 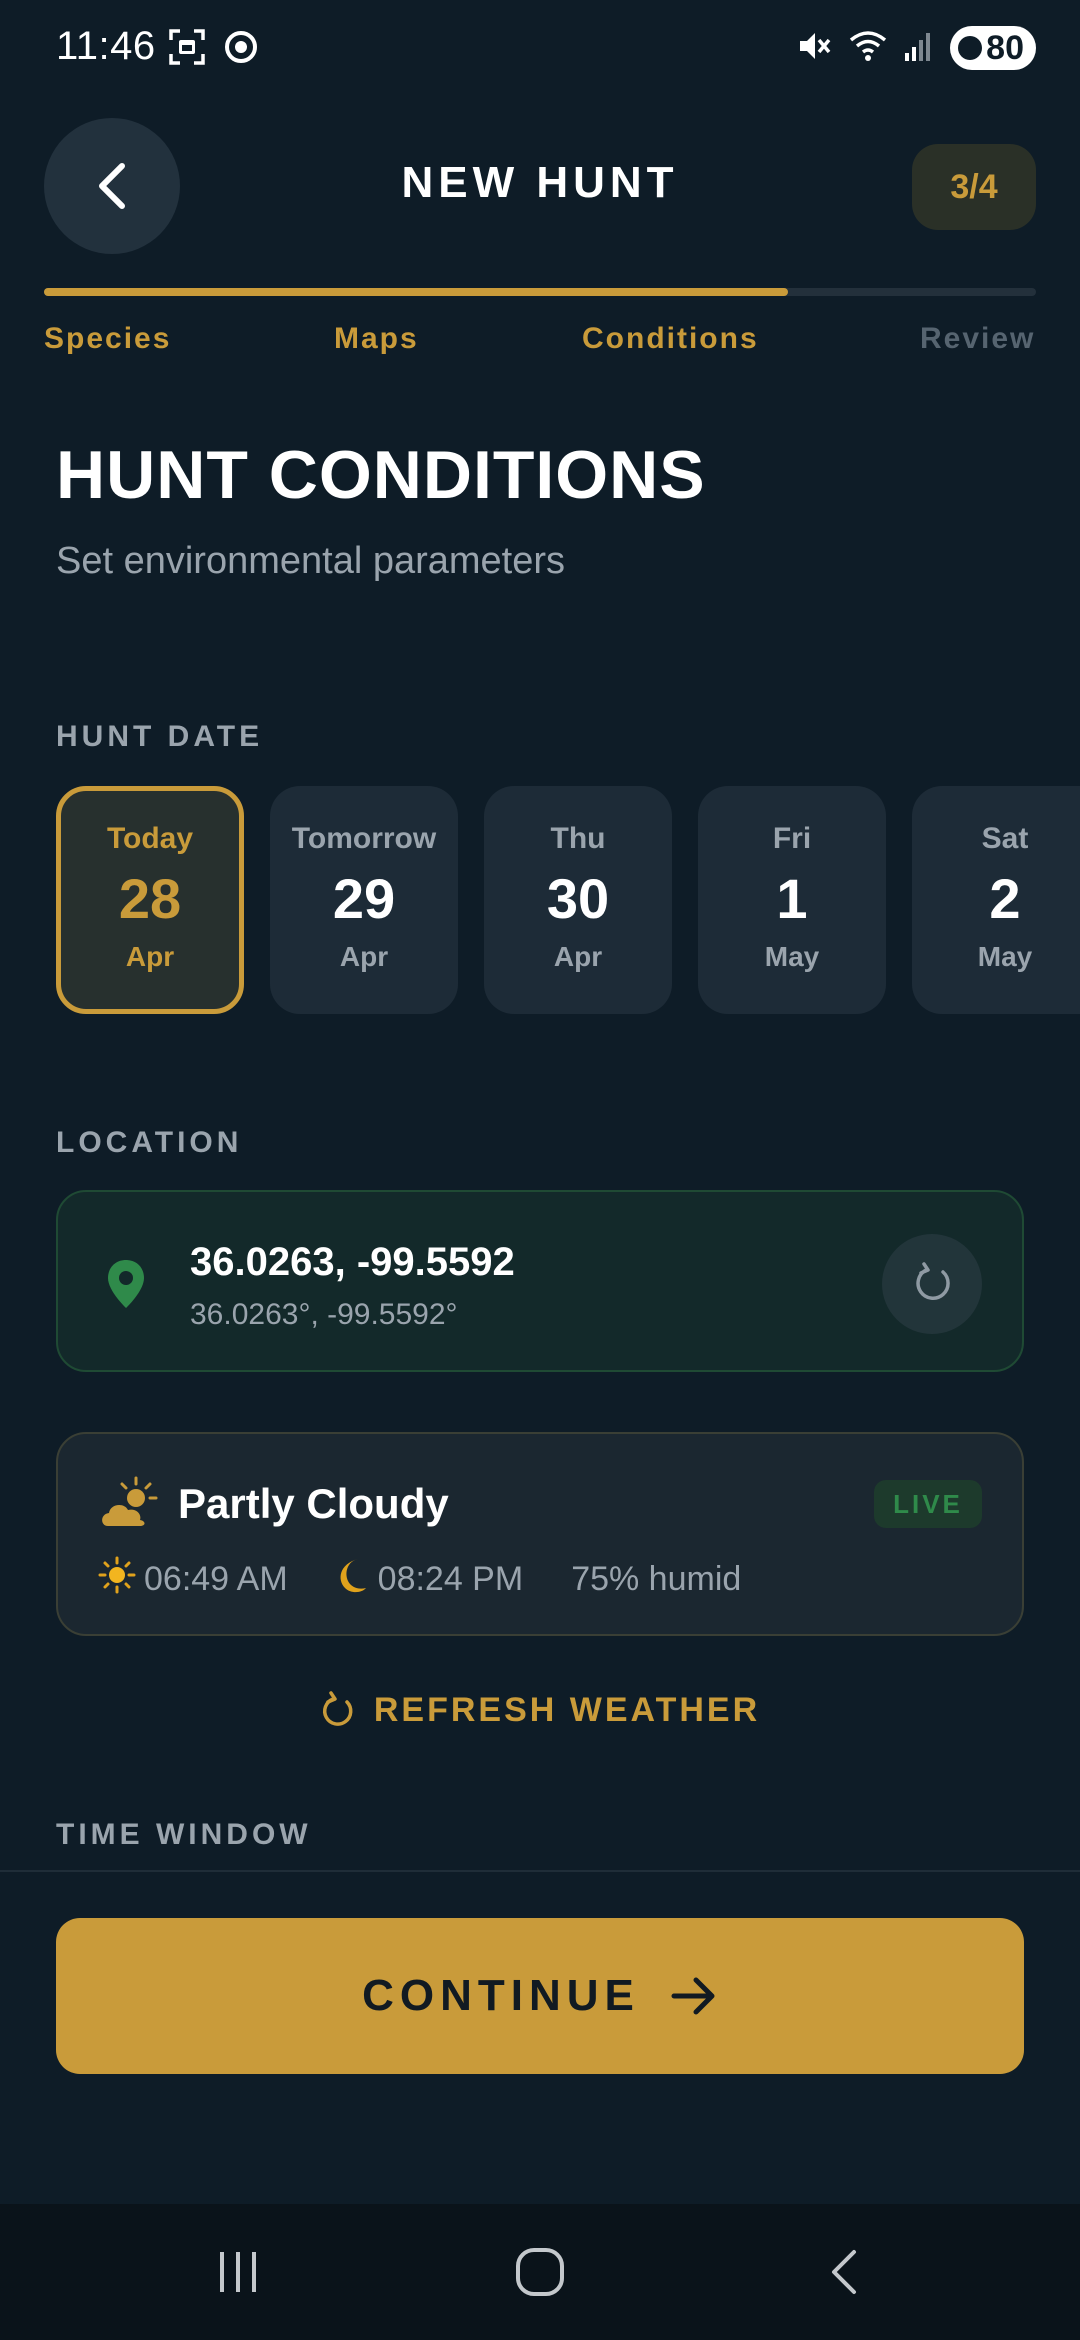 What do you see at coordinates (814, 48) in the screenshot?
I see `mute-icon` at bounding box center [814, 48].